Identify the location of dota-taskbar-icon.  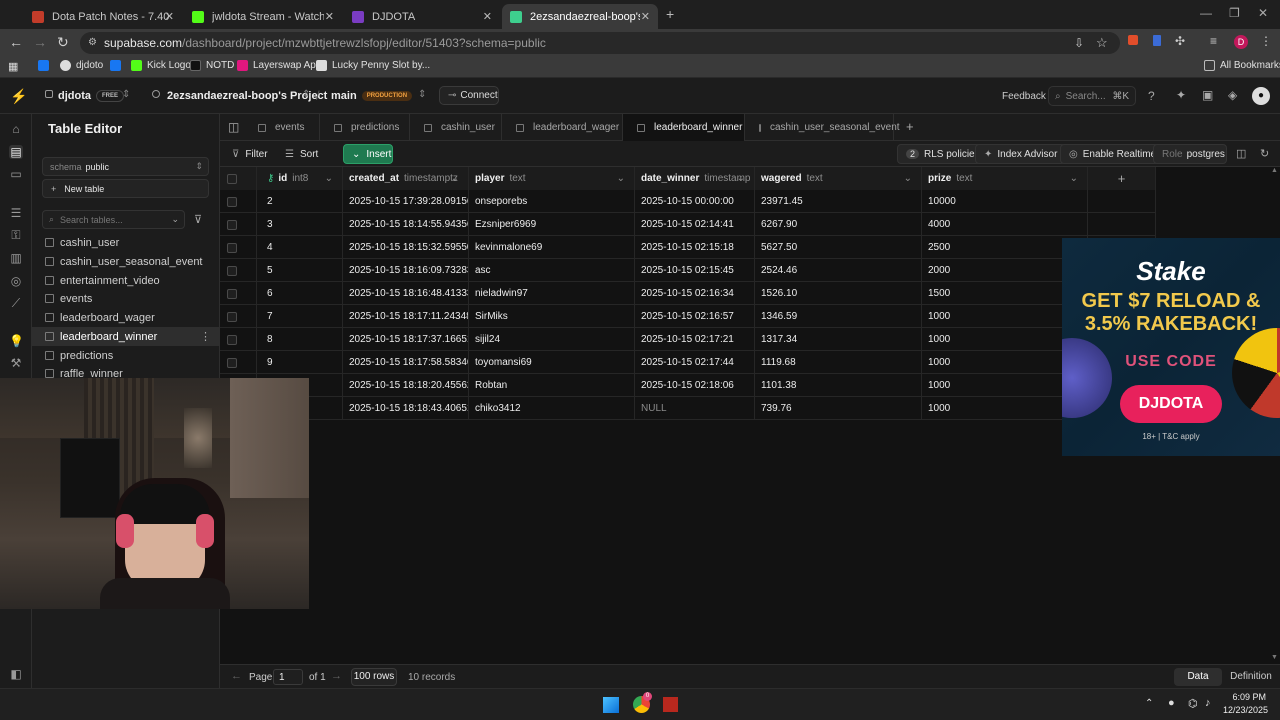
(670, 704).